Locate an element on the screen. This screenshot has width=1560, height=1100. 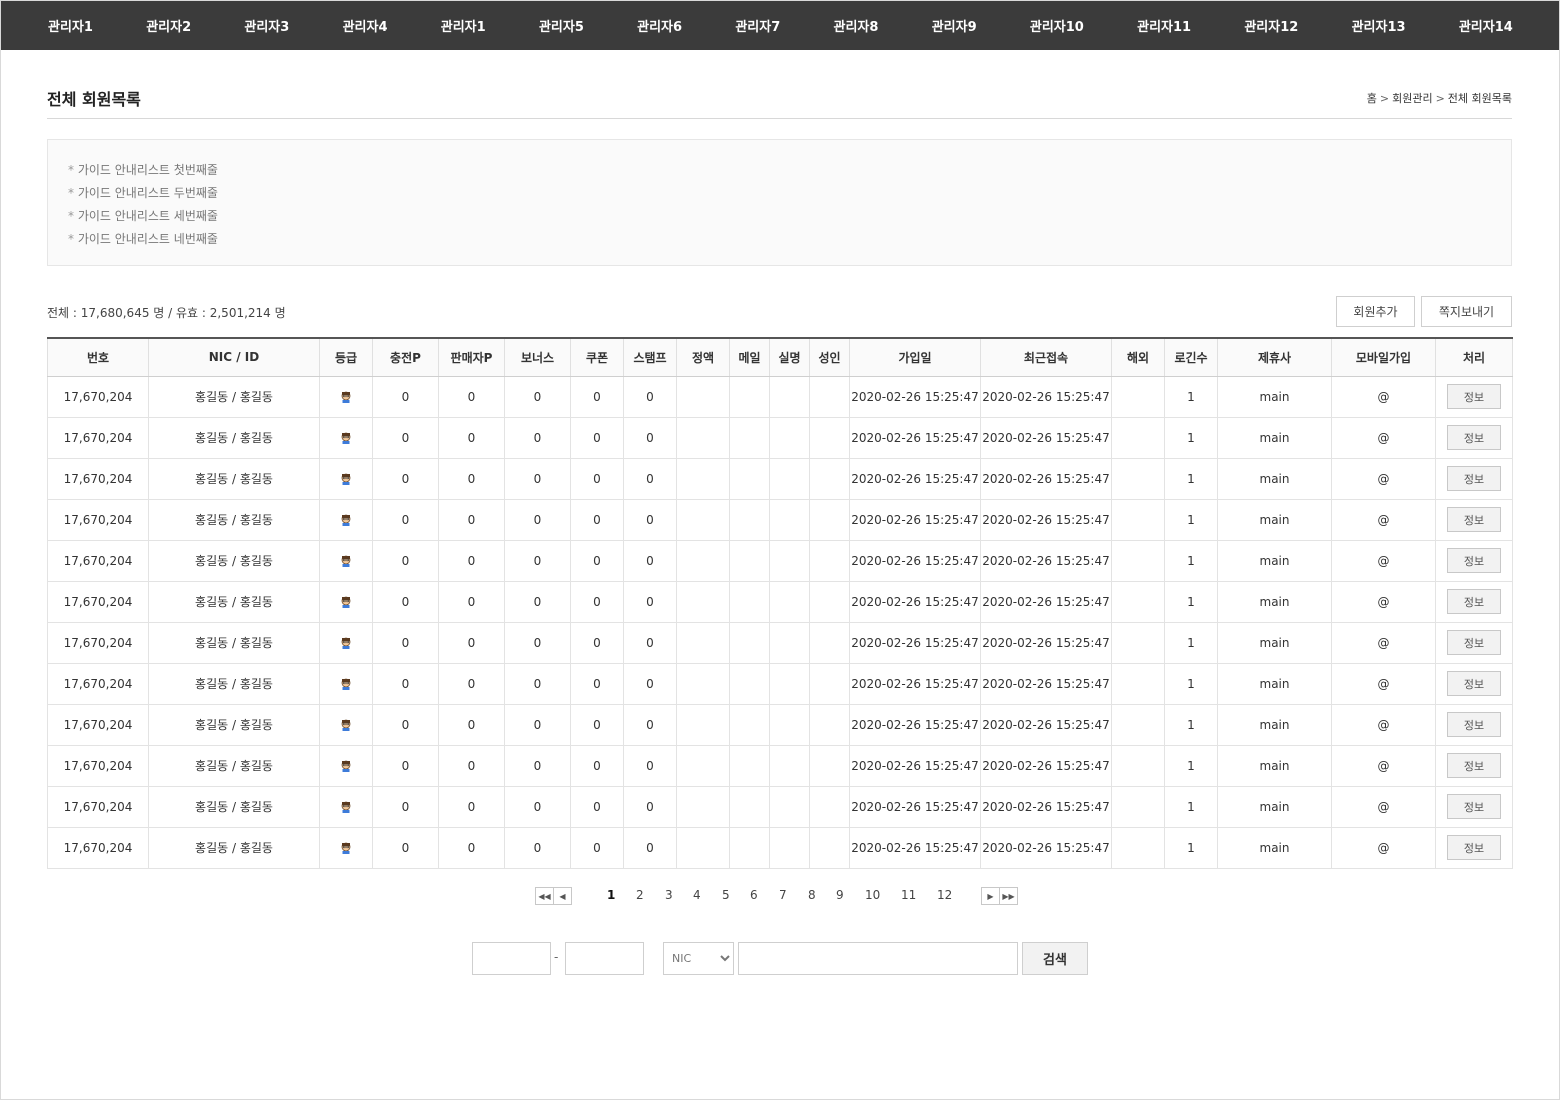
breadcrumb-member-admin: 회원관리 is located at coordinates (1412, 98).